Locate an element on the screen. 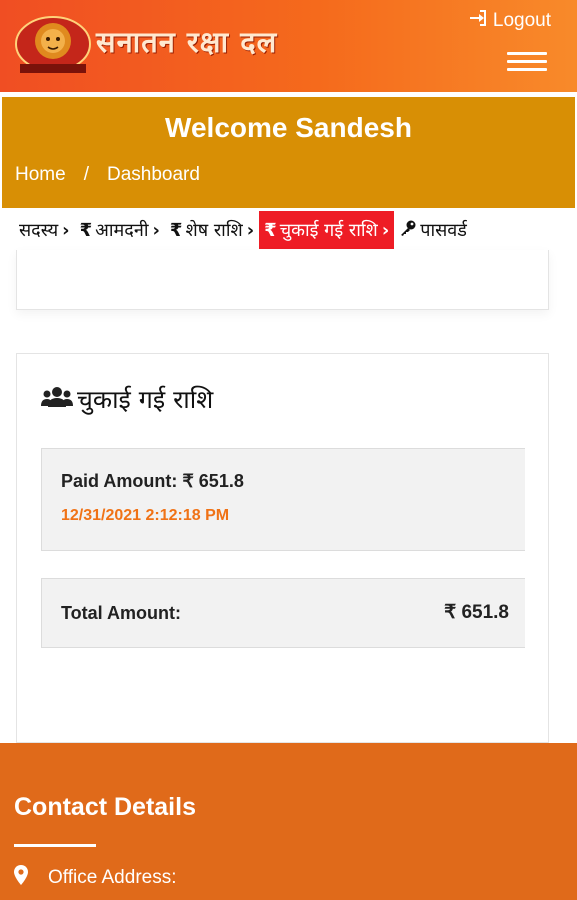  logout-label: Logout is located at coordinates (521, 20).